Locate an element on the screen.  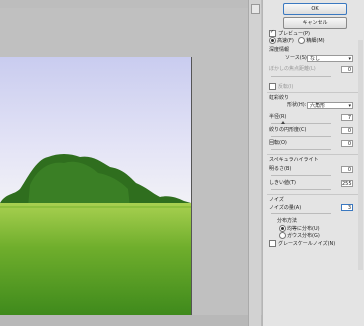
focus-distance-track is located at coordinates (301, 76).